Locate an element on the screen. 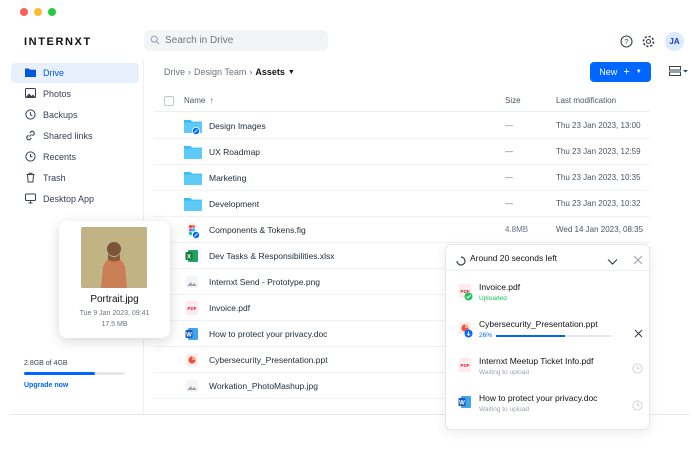 This screenshot has height=470, width=700. file-modified: Wed 14 Jan 2023, 08:35 is located at coordinates (600, 229).